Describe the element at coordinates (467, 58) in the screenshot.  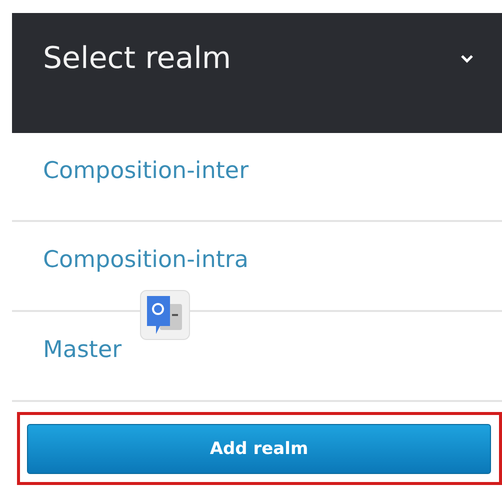
I see `chevron-down-icon` at that location.